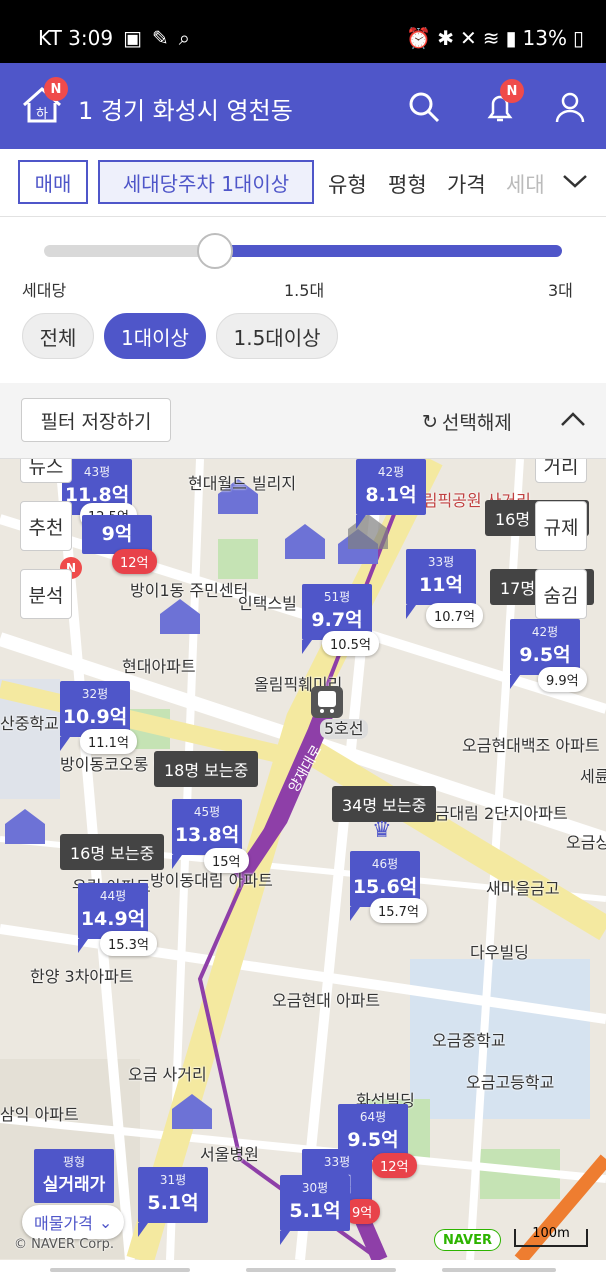  Describe the element at coordinates (277, 336) in the screenshot. I see `option-1-5-or-more: 1.5대이상` at that location.